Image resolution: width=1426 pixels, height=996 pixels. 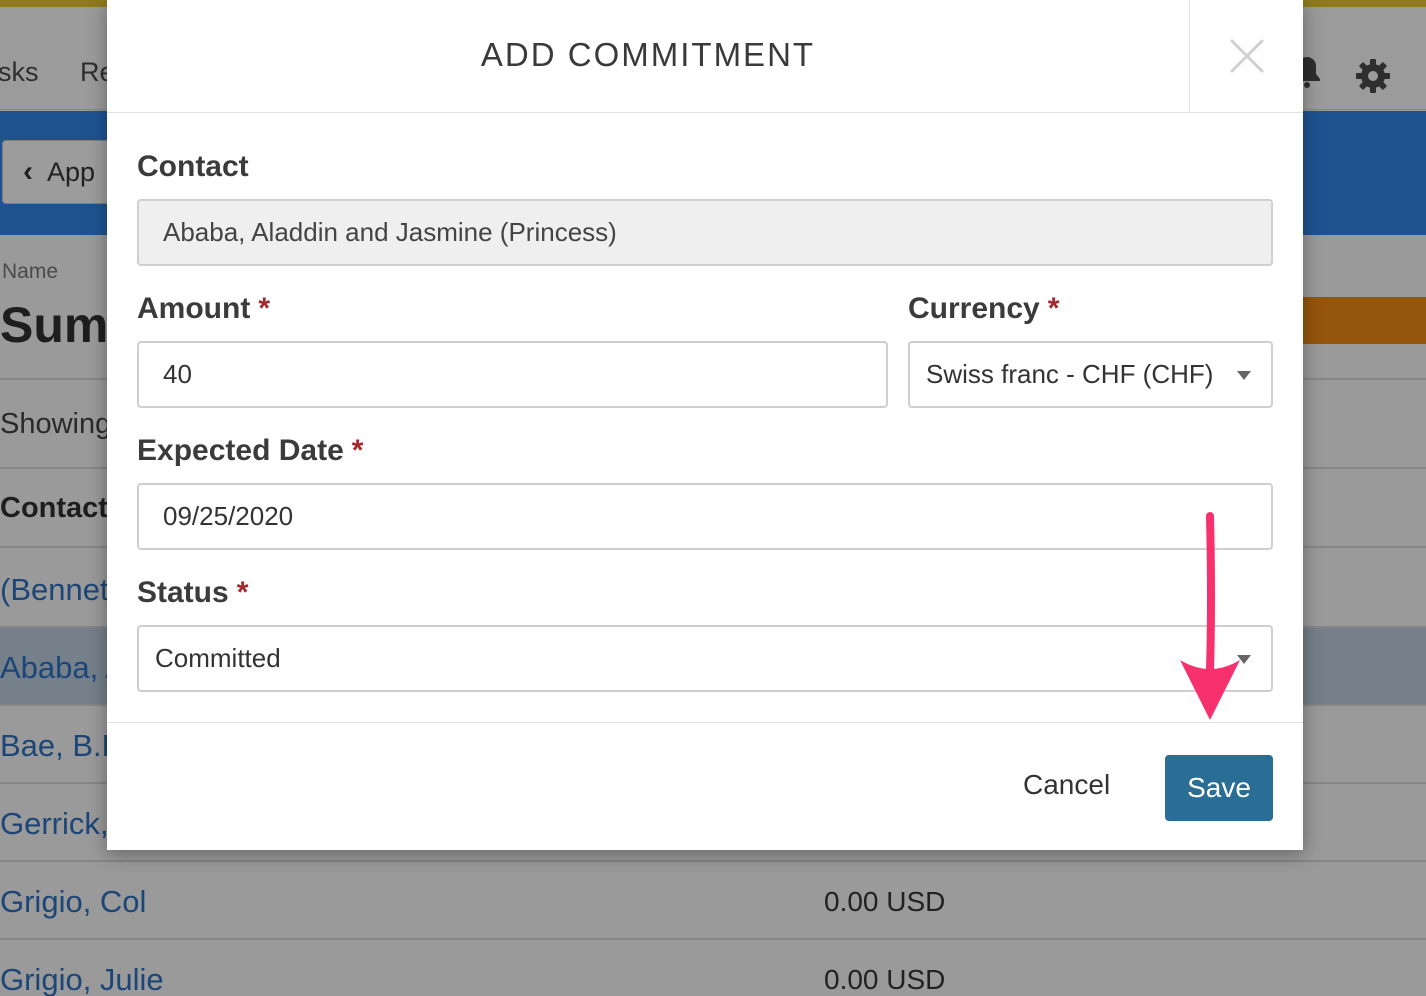 What do you see at coordinates (1363, 320) in the screenshot?
I see `status-bar` at bounding box center [1363, 320].